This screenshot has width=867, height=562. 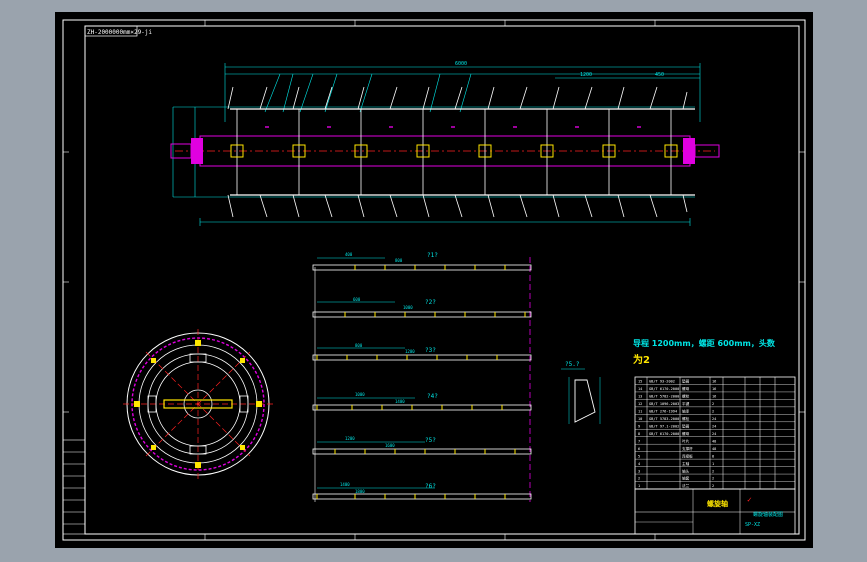 I want to click on red-mark-icon: ✓, so click(x=749, y=499).